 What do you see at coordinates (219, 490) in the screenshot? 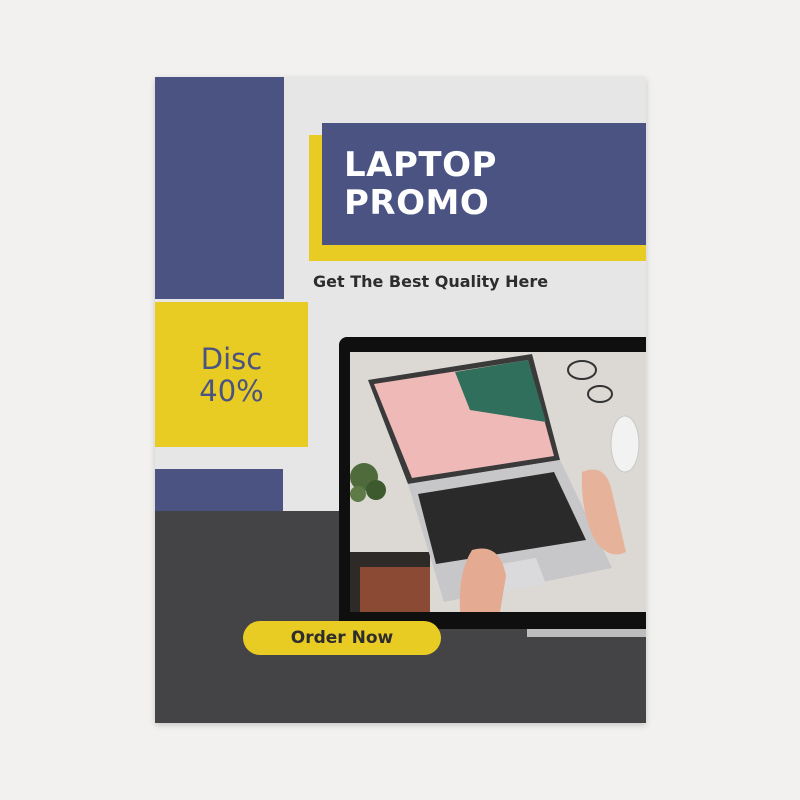
I see `navy-block-middle` at bounding box center [219, 490].